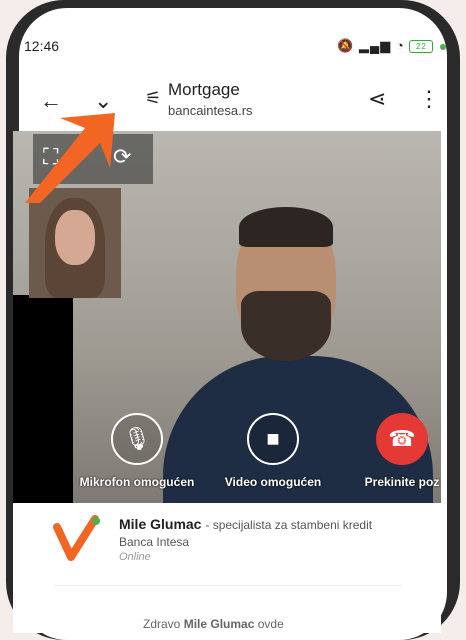 The height and width of the screenshot is (640, 466). Describe the element at coordinates (153, 98) in the screenshot. I see `settings-icon: ⚟` at that location.